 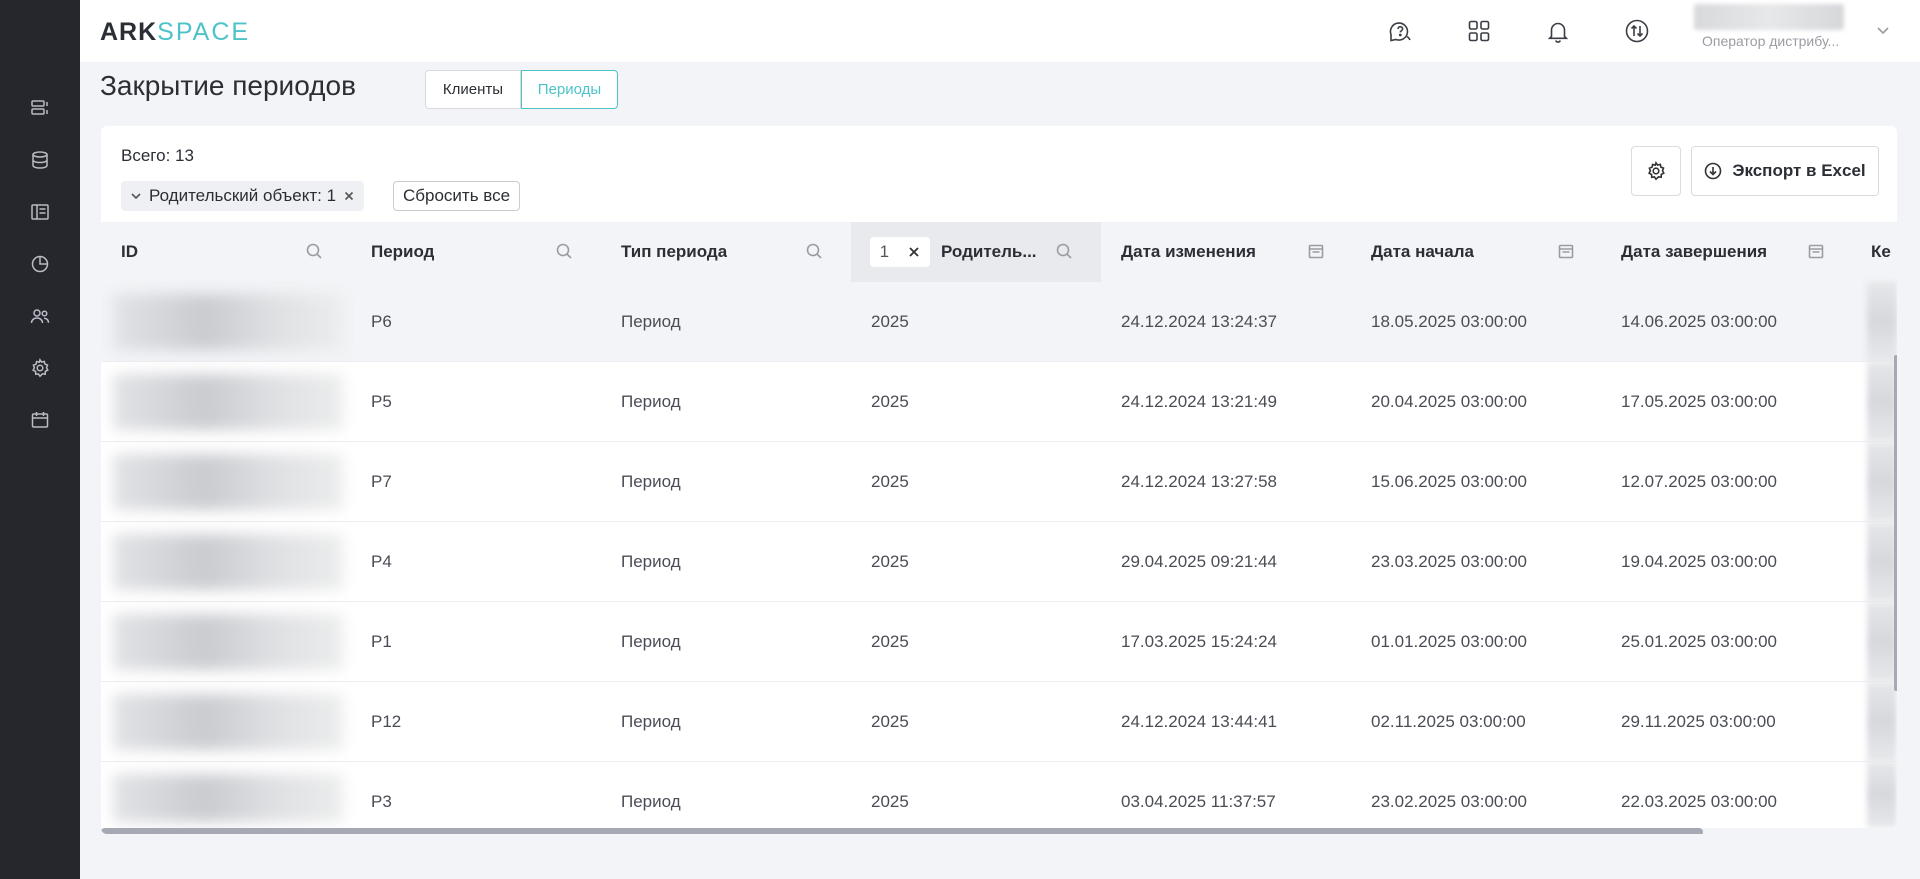 What do you see at coordinates (1449, 321) in the screenshot?
I see `cell-start: 18.05.2025 03:00:00` at bounding box center [1449, 321].